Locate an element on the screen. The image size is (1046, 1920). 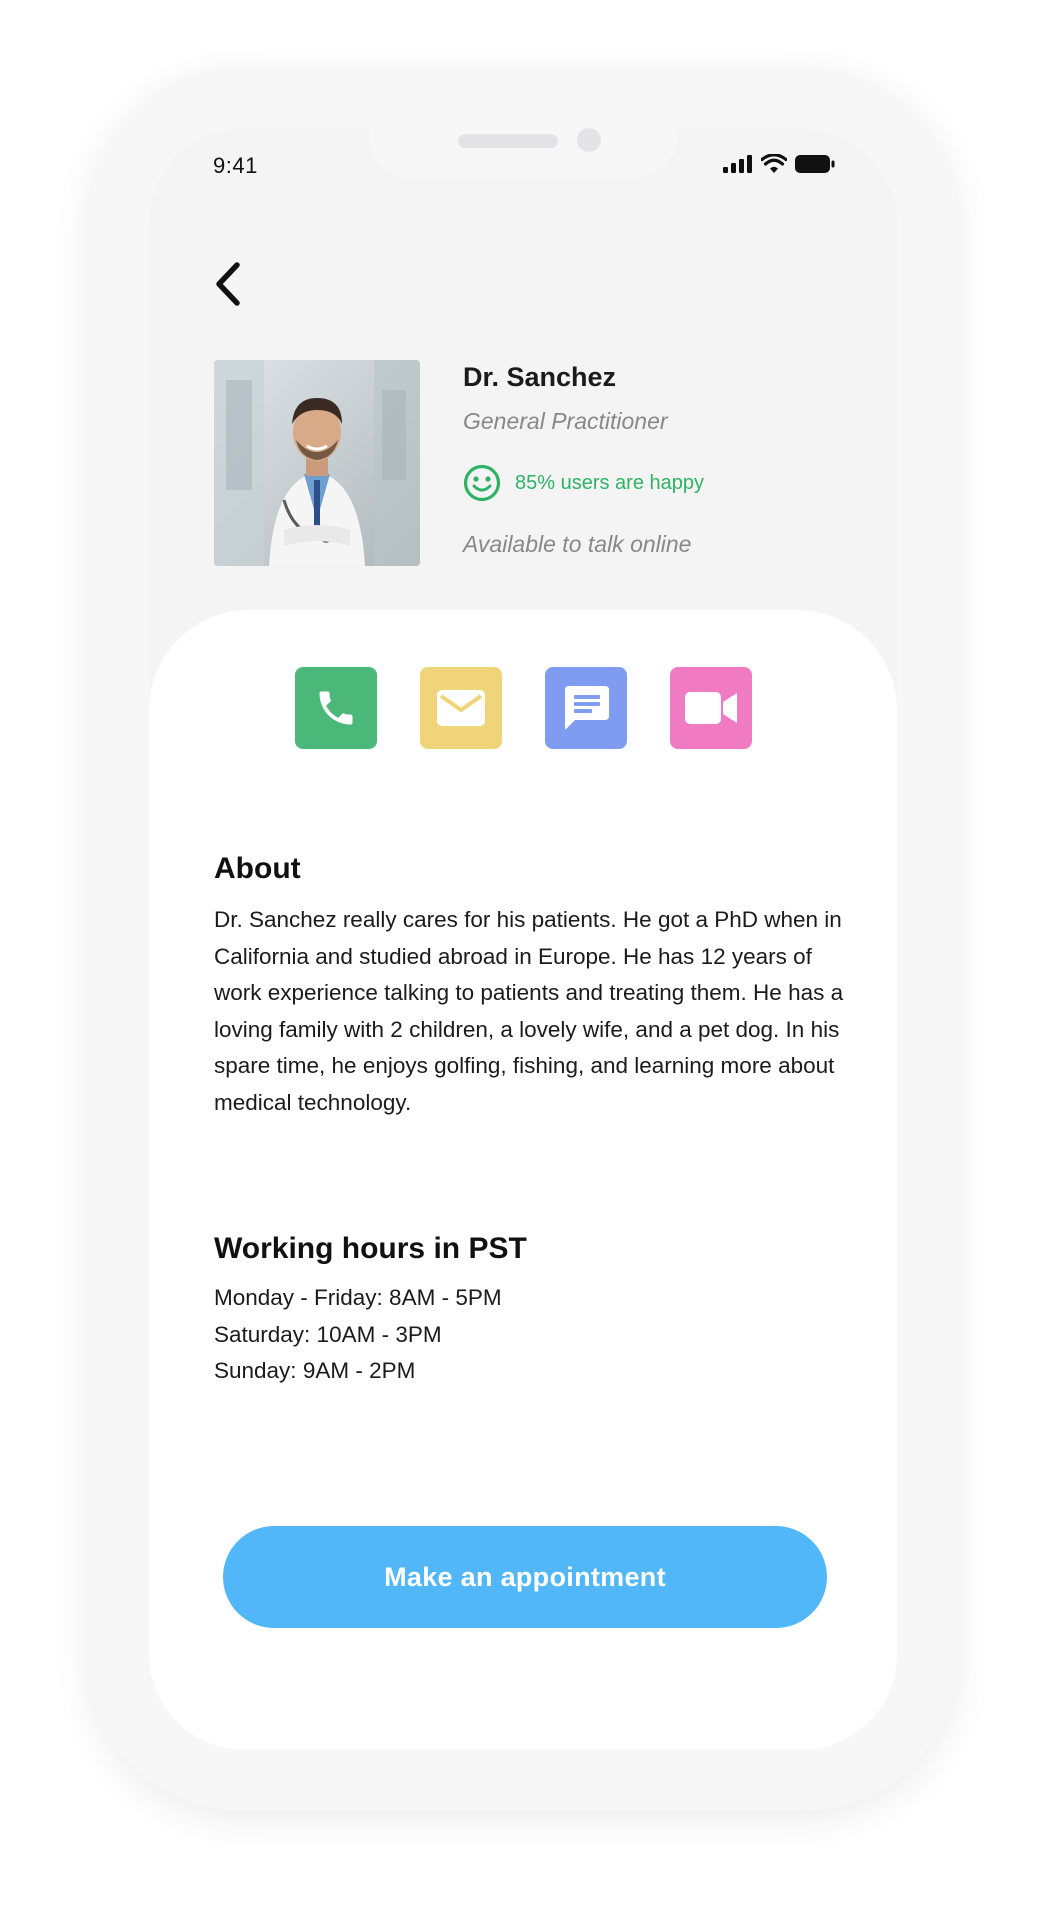
email-button is located at coordinates (461, 708).